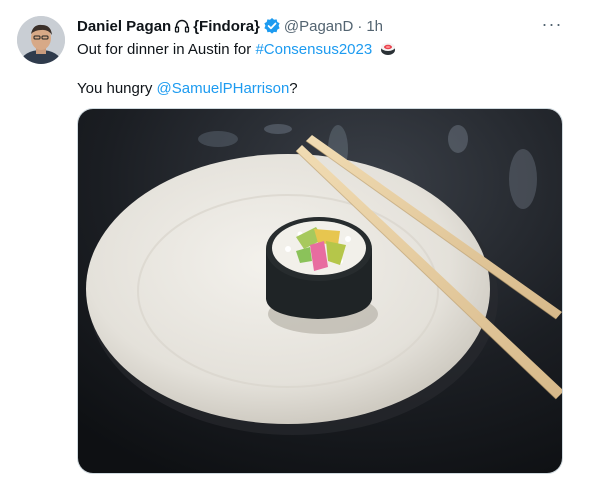 The width and height of the screenshot is (592, 496). What do you see at coordinates (117, 88) in the screenshot?
I see `tweet-text: You hungry` at bounding box center [117, 88].